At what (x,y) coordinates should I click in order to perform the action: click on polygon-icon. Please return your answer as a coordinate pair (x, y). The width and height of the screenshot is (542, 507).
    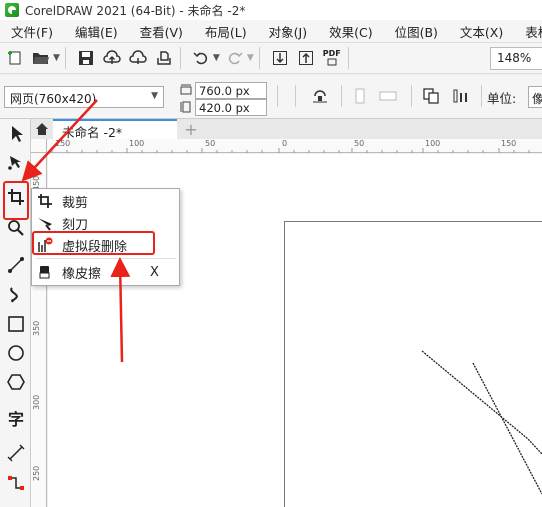
    Looking at the image, I should click on (16, 382).